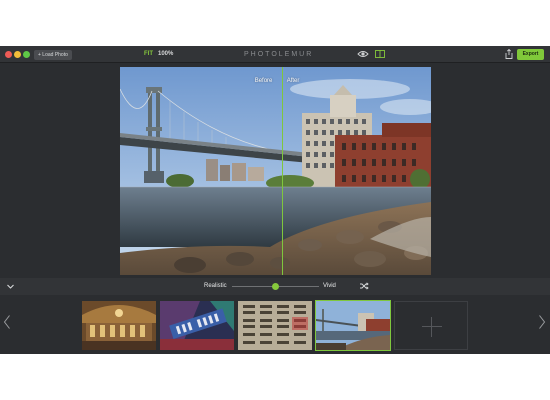 This screenshot has width=550, height=400. I want to click on share-icon, so click(509, 54).